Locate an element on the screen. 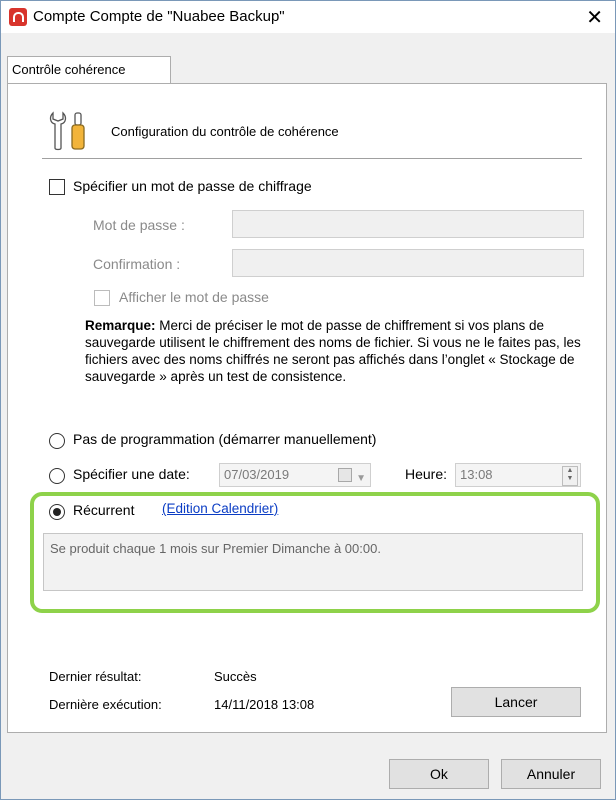  close-icon: ✕ is located at coordinates (594, 17).